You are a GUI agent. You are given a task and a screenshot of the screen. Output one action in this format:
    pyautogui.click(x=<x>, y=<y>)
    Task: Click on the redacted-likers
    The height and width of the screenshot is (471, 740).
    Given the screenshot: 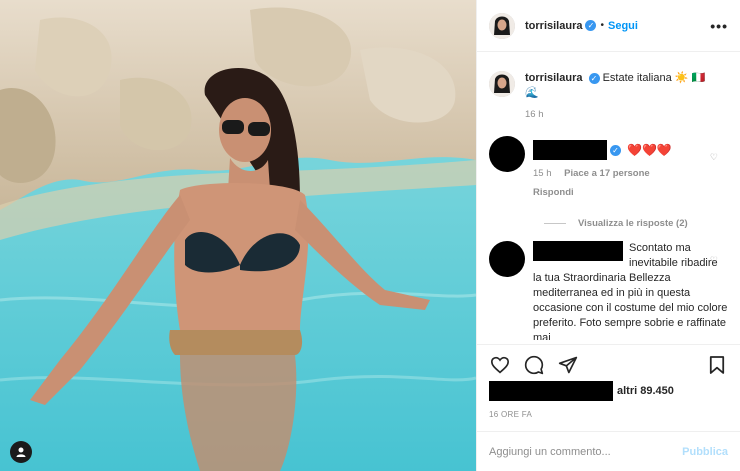 What is the action you would take?
    pyautogui.click(x=551, y=391)
    